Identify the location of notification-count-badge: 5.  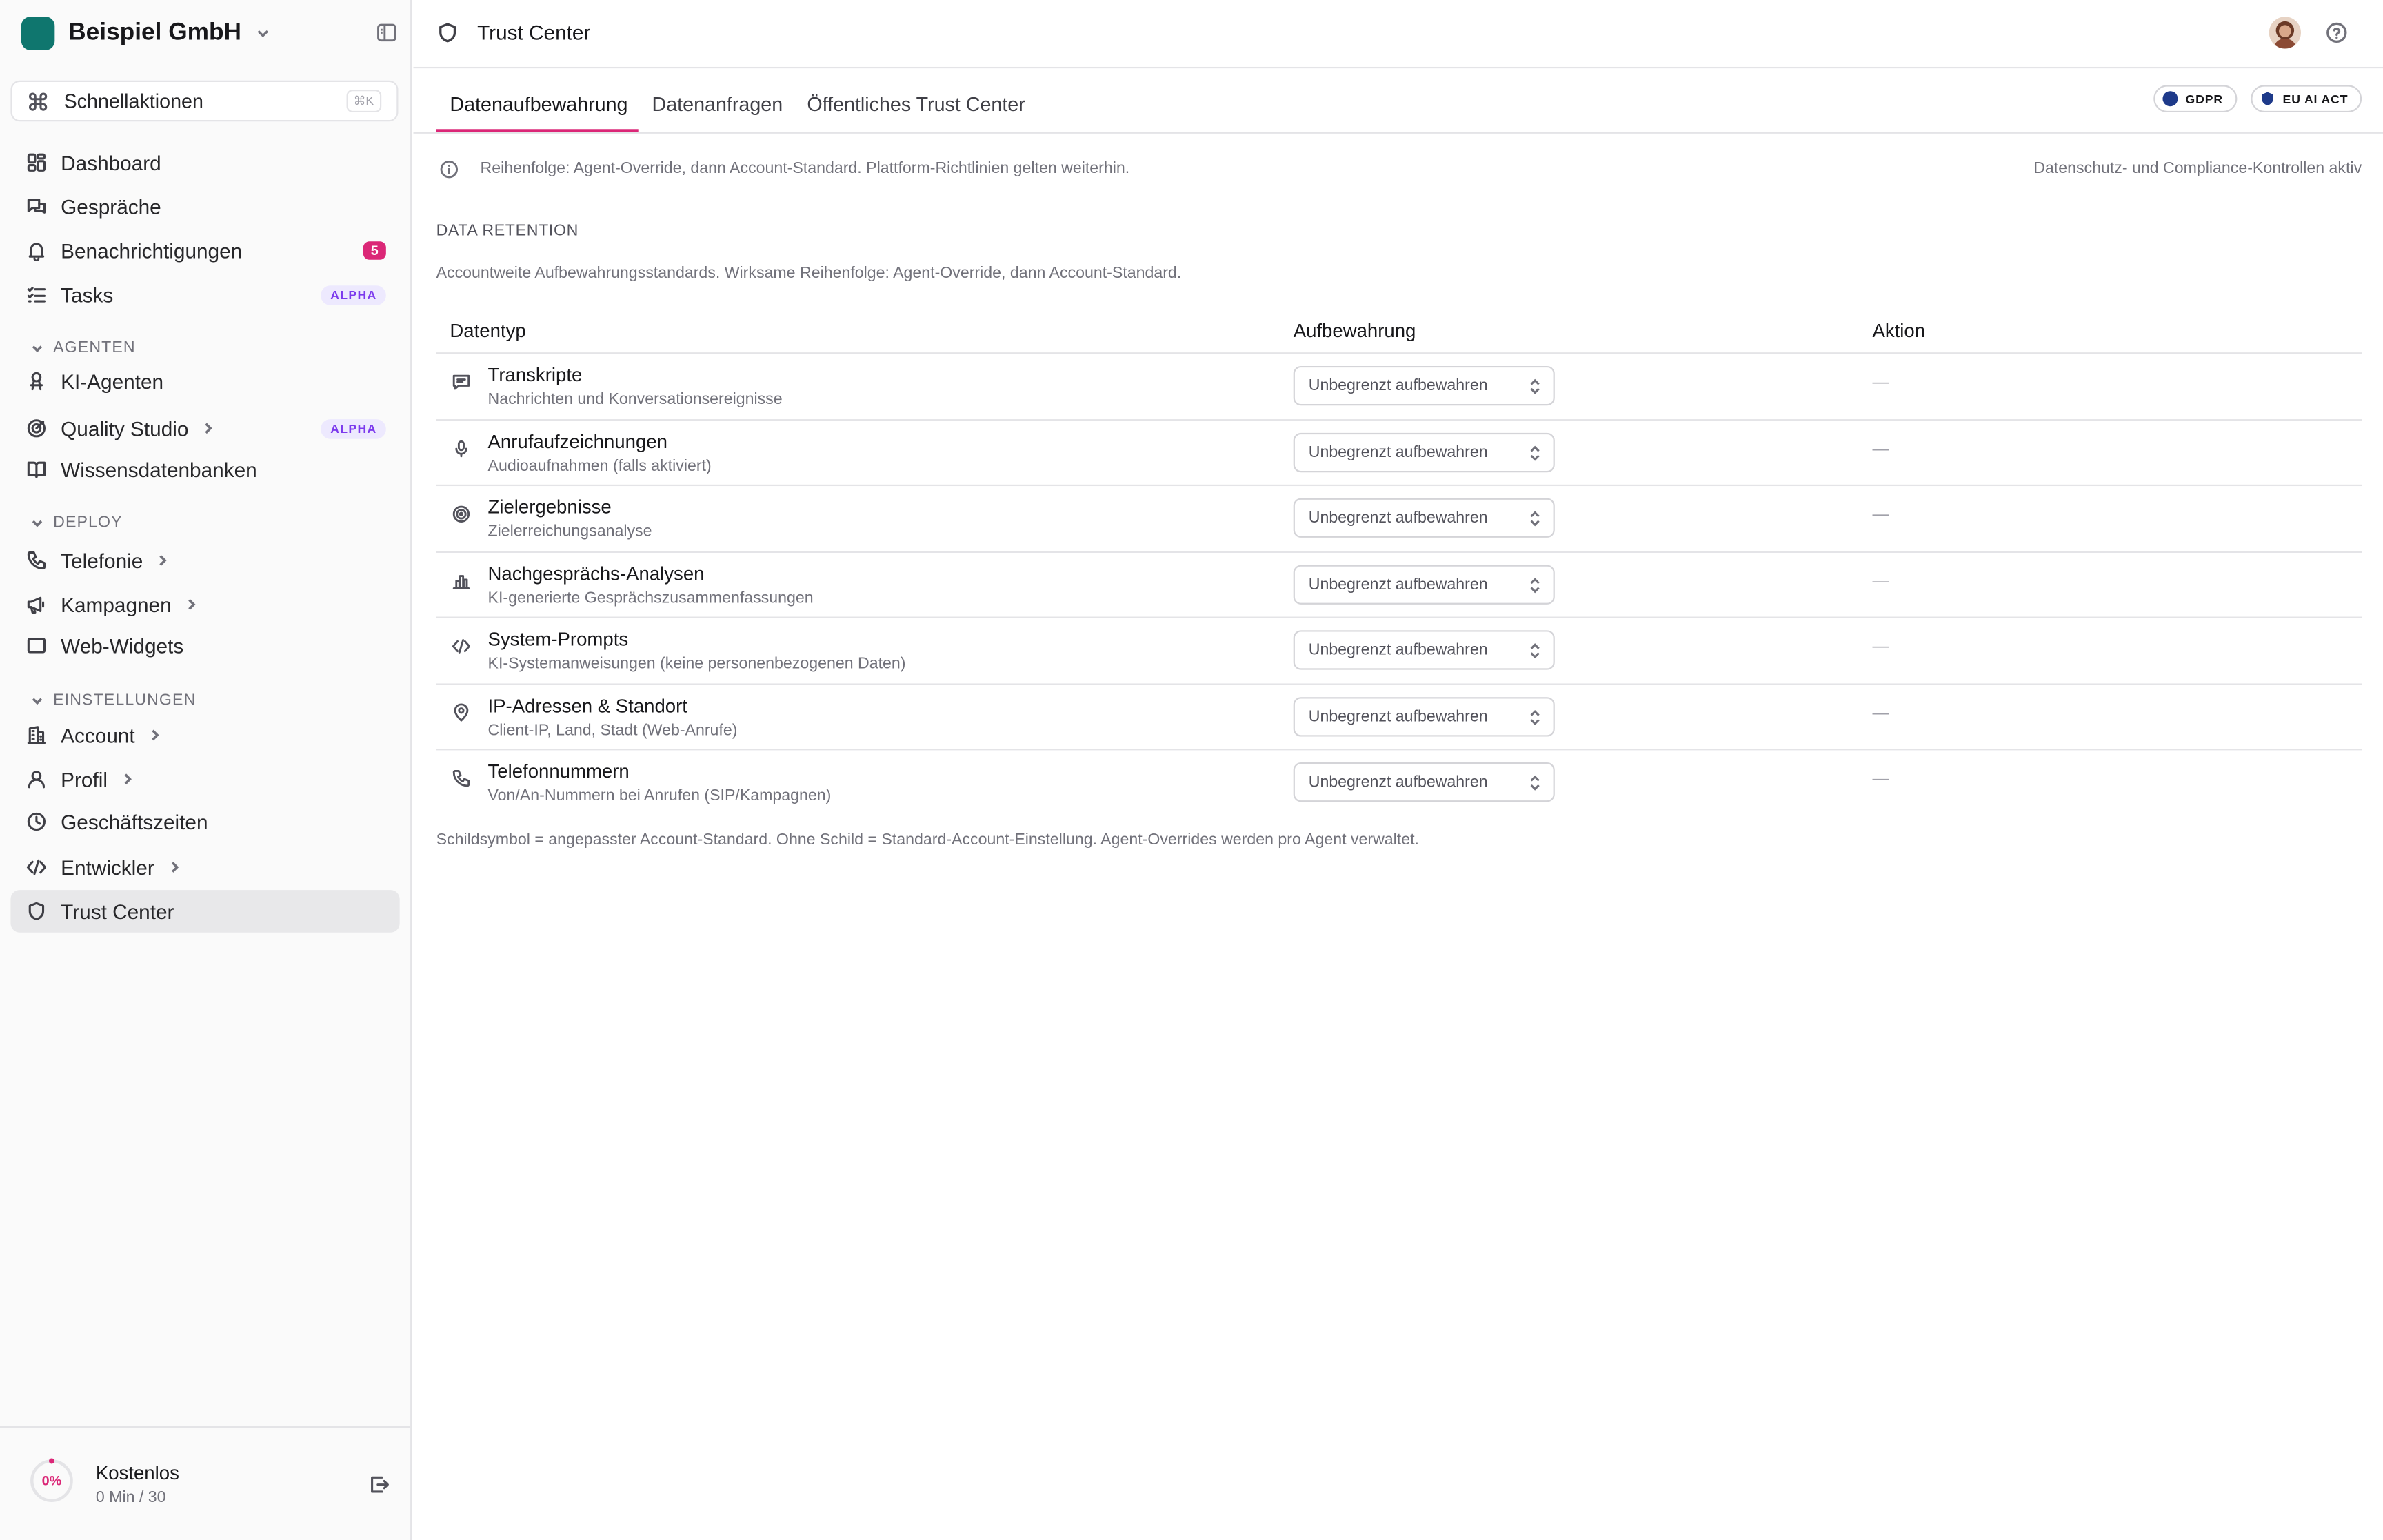
(374, 251).